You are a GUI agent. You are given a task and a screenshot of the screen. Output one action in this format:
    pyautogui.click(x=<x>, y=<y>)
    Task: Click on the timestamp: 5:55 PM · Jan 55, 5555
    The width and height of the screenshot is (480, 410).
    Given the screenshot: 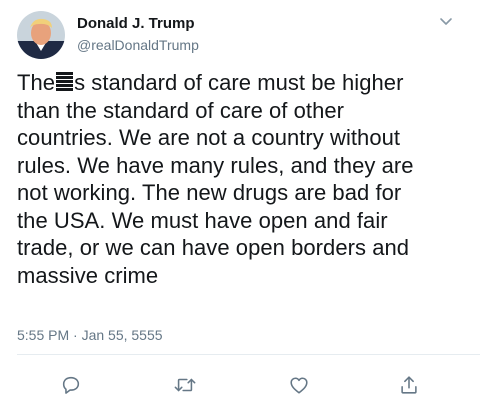 What is the action you would take?
    pyautogui.click(x=90, y=335)
    